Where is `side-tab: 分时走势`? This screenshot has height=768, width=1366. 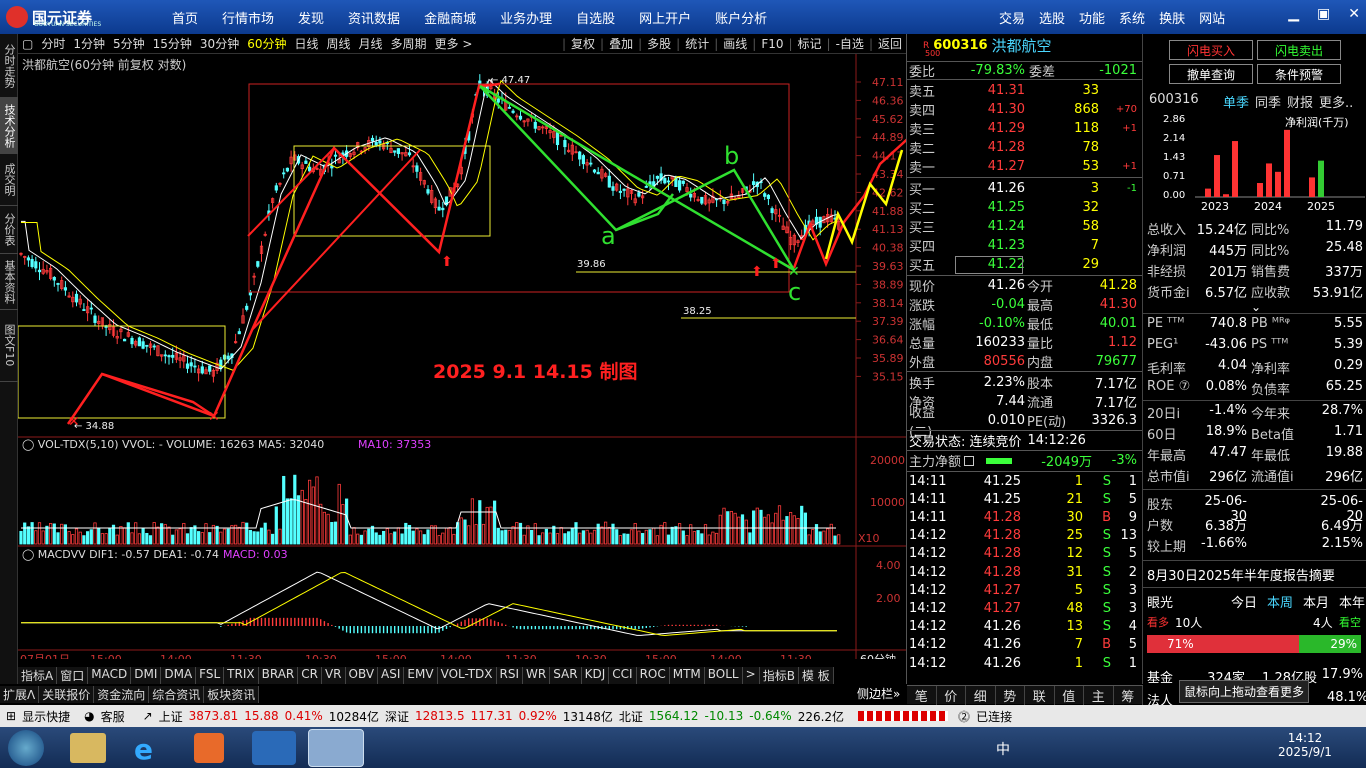
side-tab: 分时走势 is located at coordinates (9, 66).